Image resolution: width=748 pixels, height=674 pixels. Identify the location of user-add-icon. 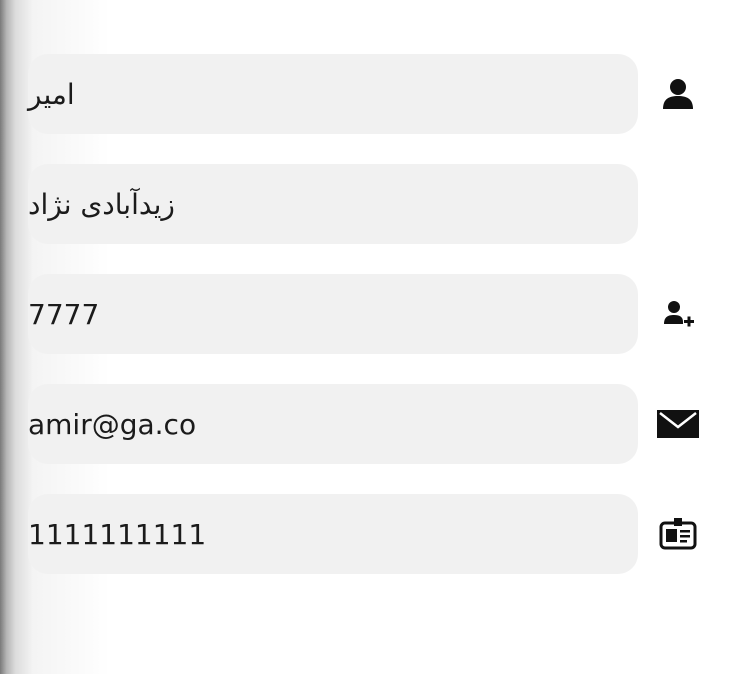
(678, 314).